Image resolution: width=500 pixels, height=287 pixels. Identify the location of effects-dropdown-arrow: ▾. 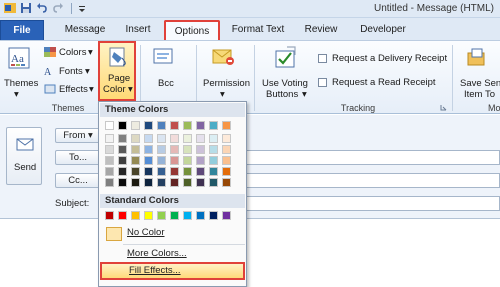
(91, 89).